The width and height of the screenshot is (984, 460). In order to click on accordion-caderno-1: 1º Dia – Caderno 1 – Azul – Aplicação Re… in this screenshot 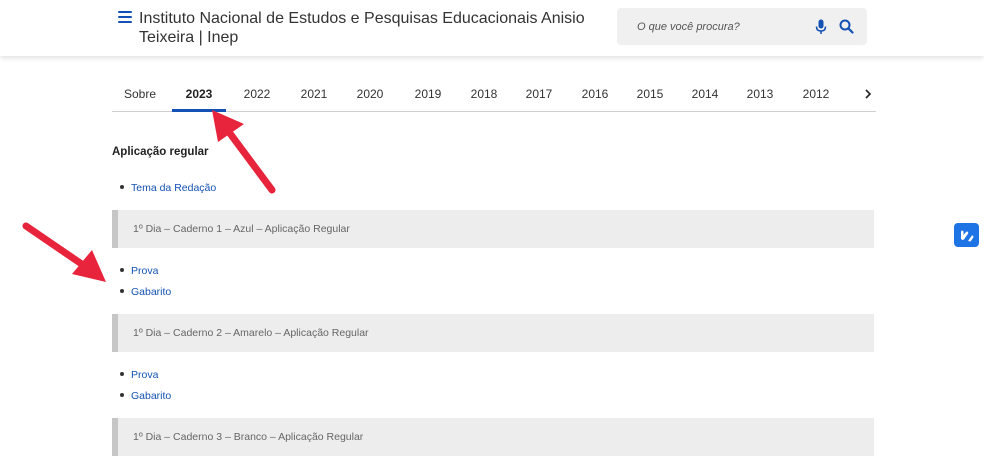, I will do `click(493, 229)`.